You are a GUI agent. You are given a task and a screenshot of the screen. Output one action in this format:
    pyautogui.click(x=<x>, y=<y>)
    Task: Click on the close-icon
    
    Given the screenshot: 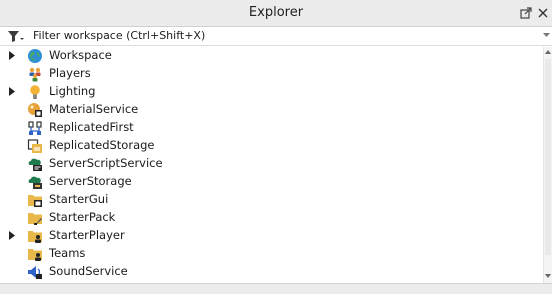 What is the action you would take?
    pyautogui.click(x=543, y=13)
    